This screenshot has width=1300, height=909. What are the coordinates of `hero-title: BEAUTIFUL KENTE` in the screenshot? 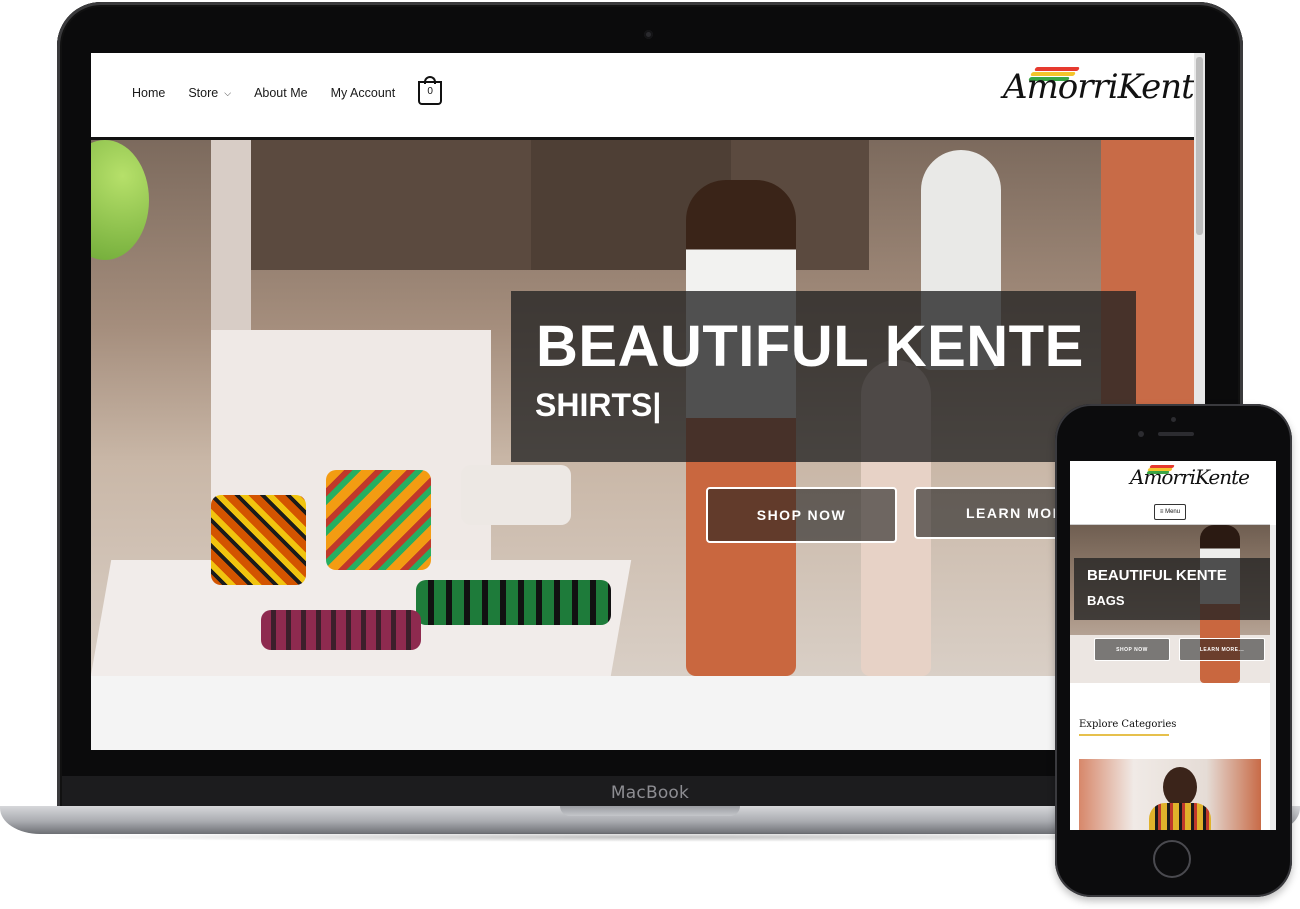 It's located at (810, 346).